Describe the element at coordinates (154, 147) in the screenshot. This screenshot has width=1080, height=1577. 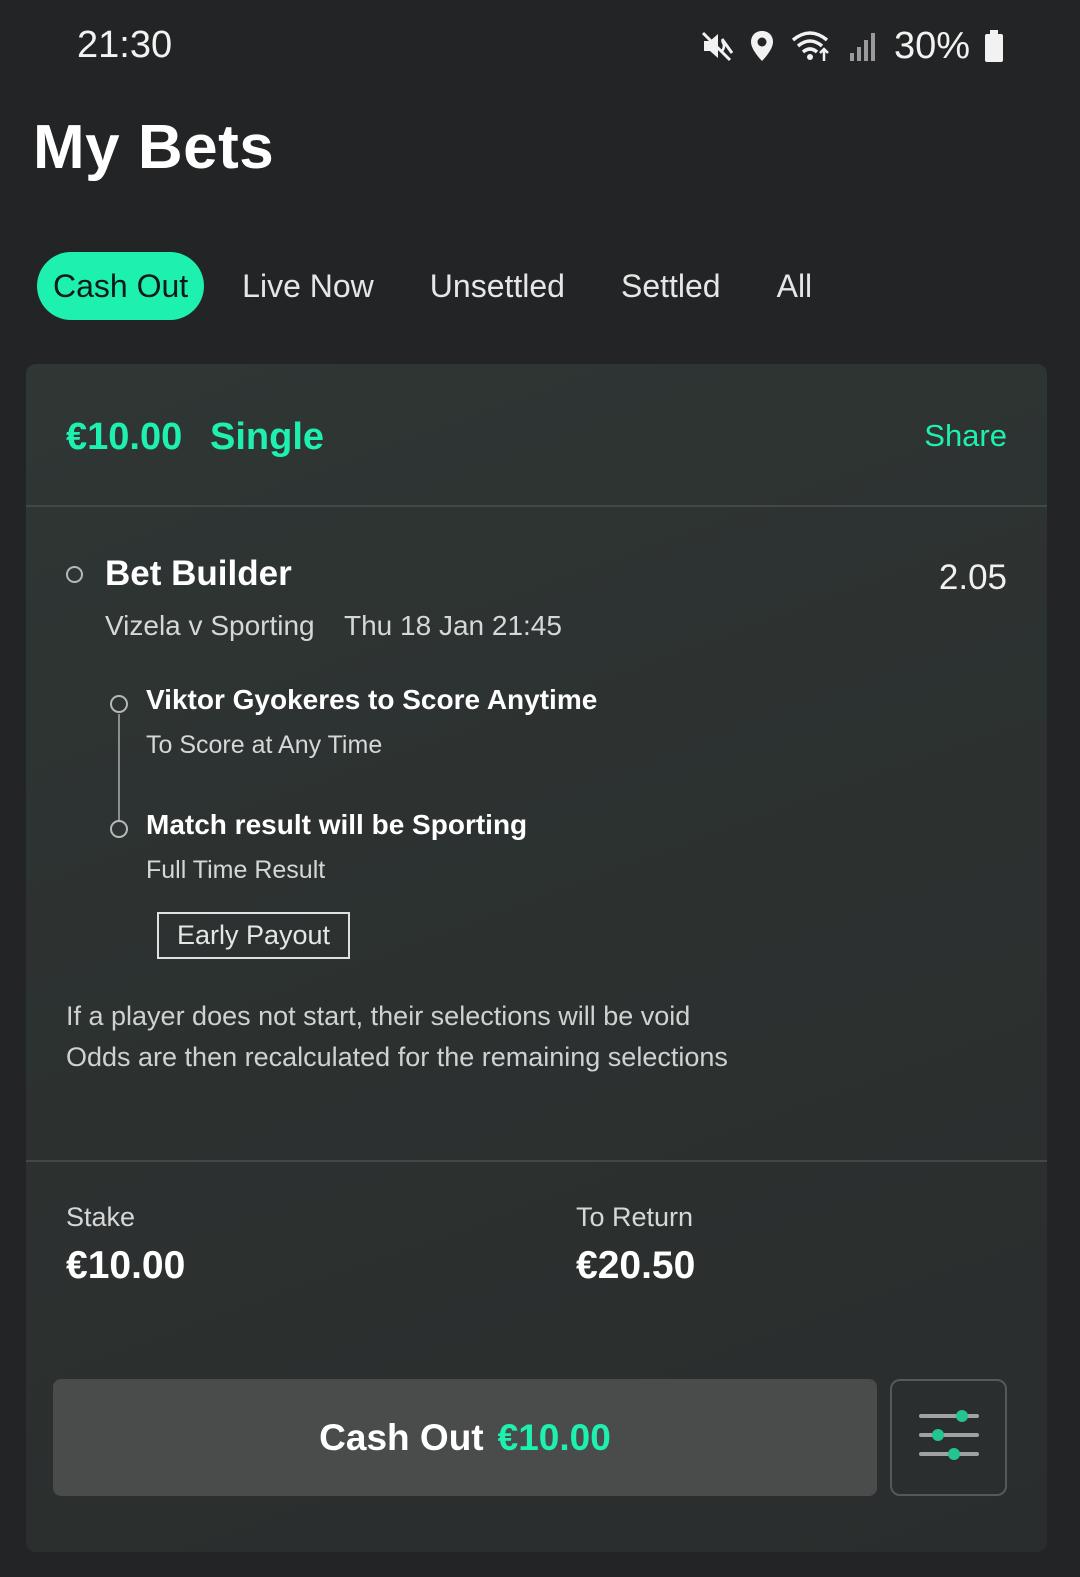
I see `page-title: My Bets` at that location.